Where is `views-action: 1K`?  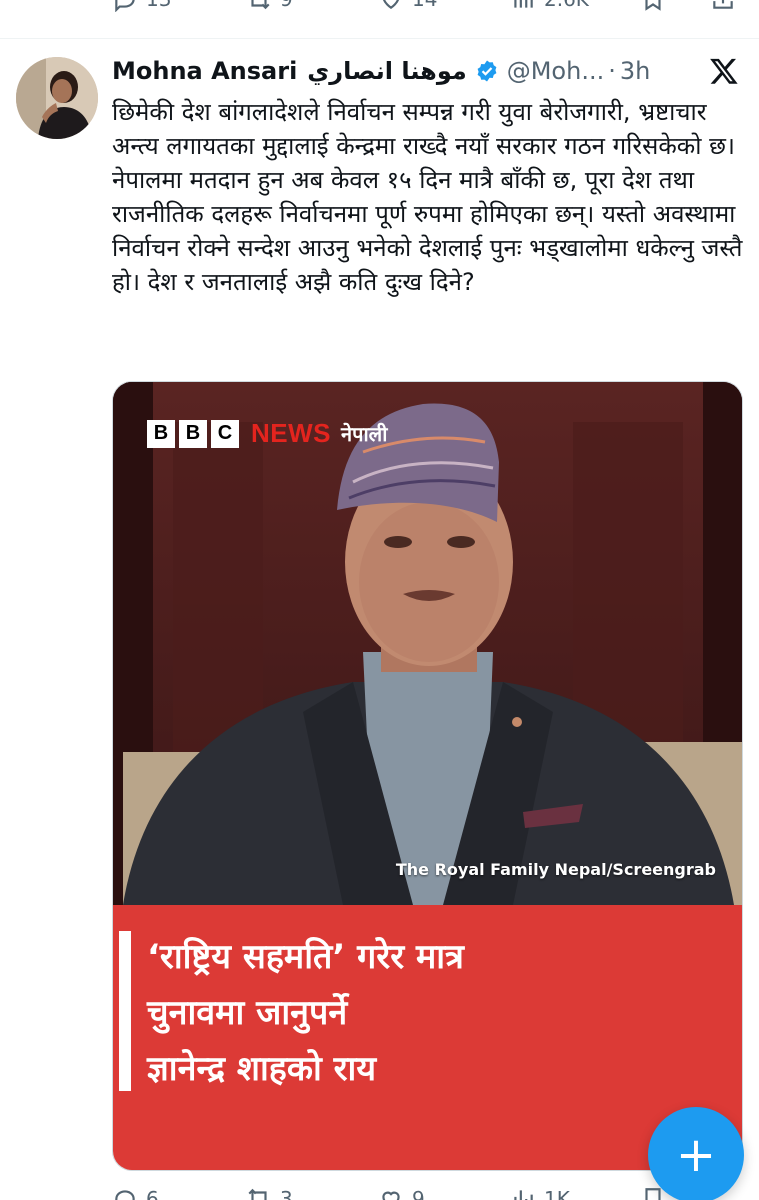 views-action: 1K is located at coordinates (540, 1193).